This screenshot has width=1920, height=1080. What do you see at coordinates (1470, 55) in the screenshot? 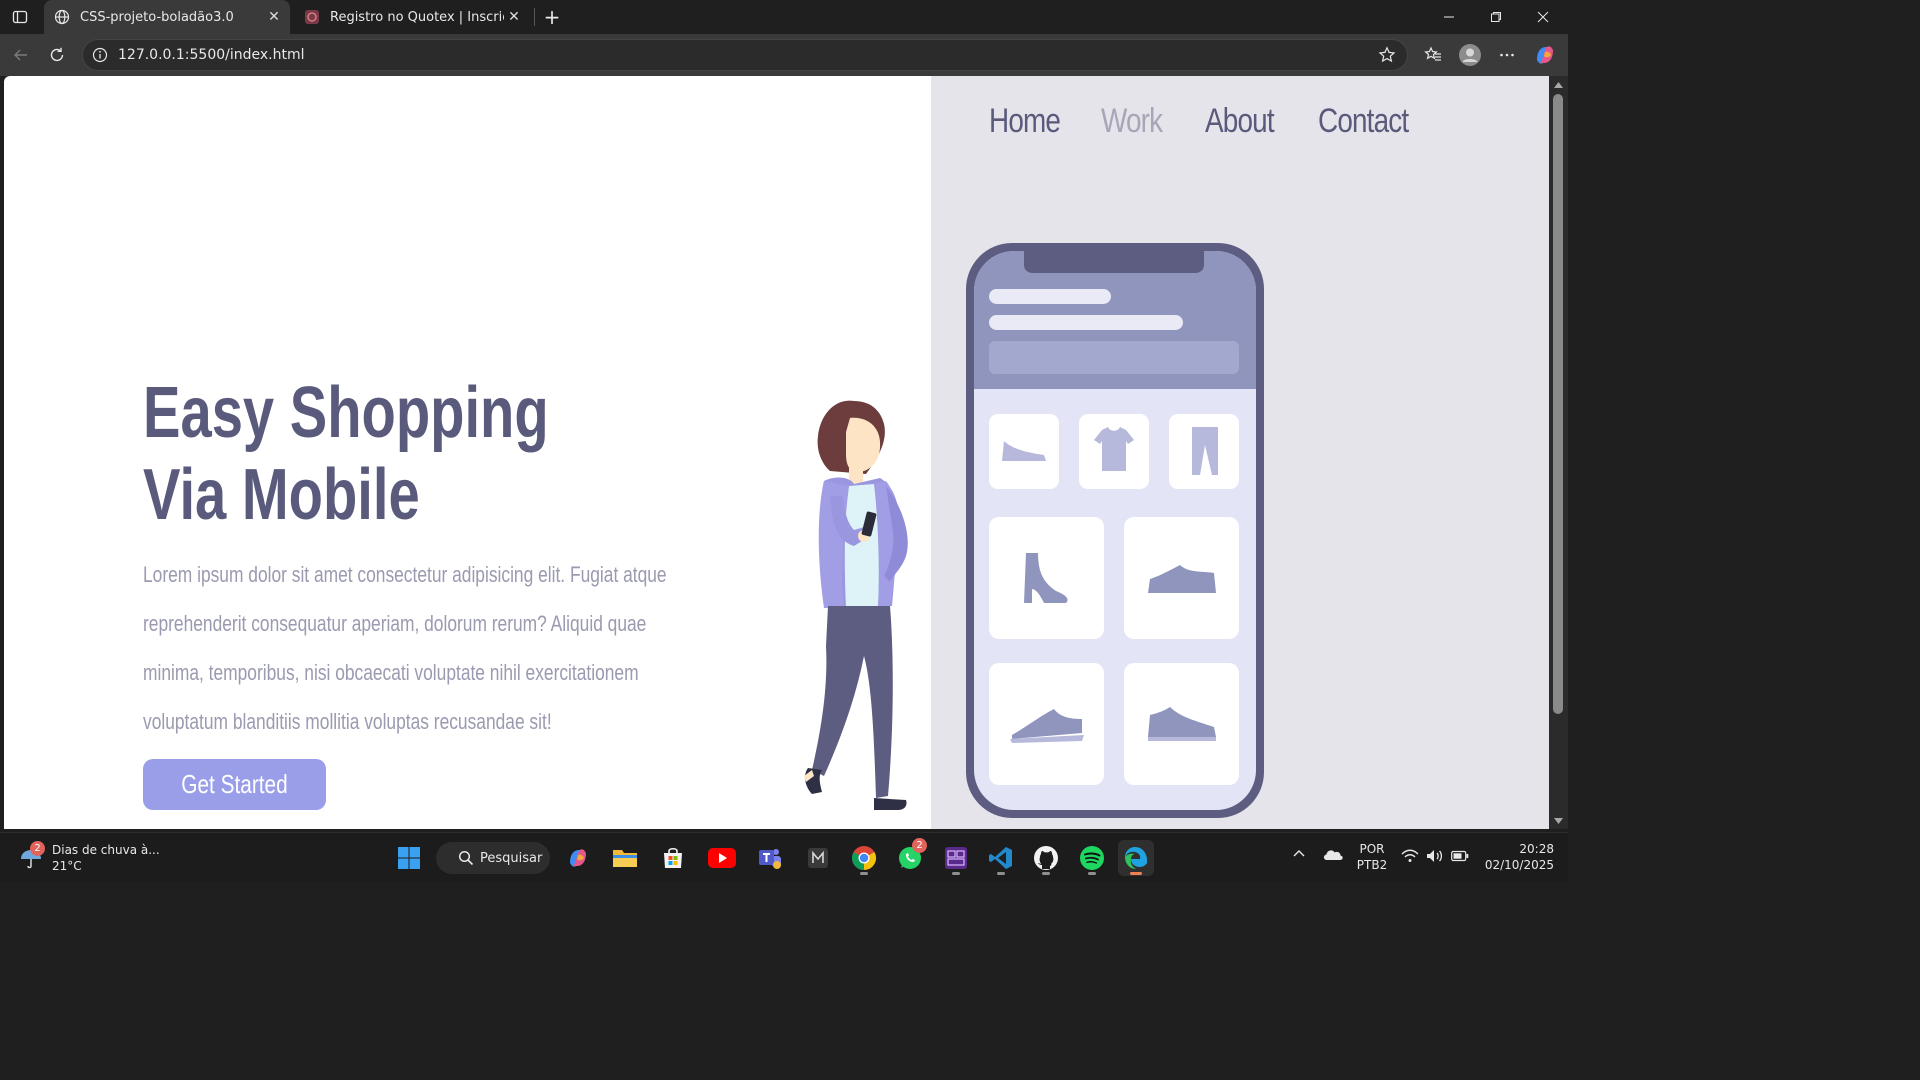
I see `profile-avatar-icon` at bounding box center [1470, 55].